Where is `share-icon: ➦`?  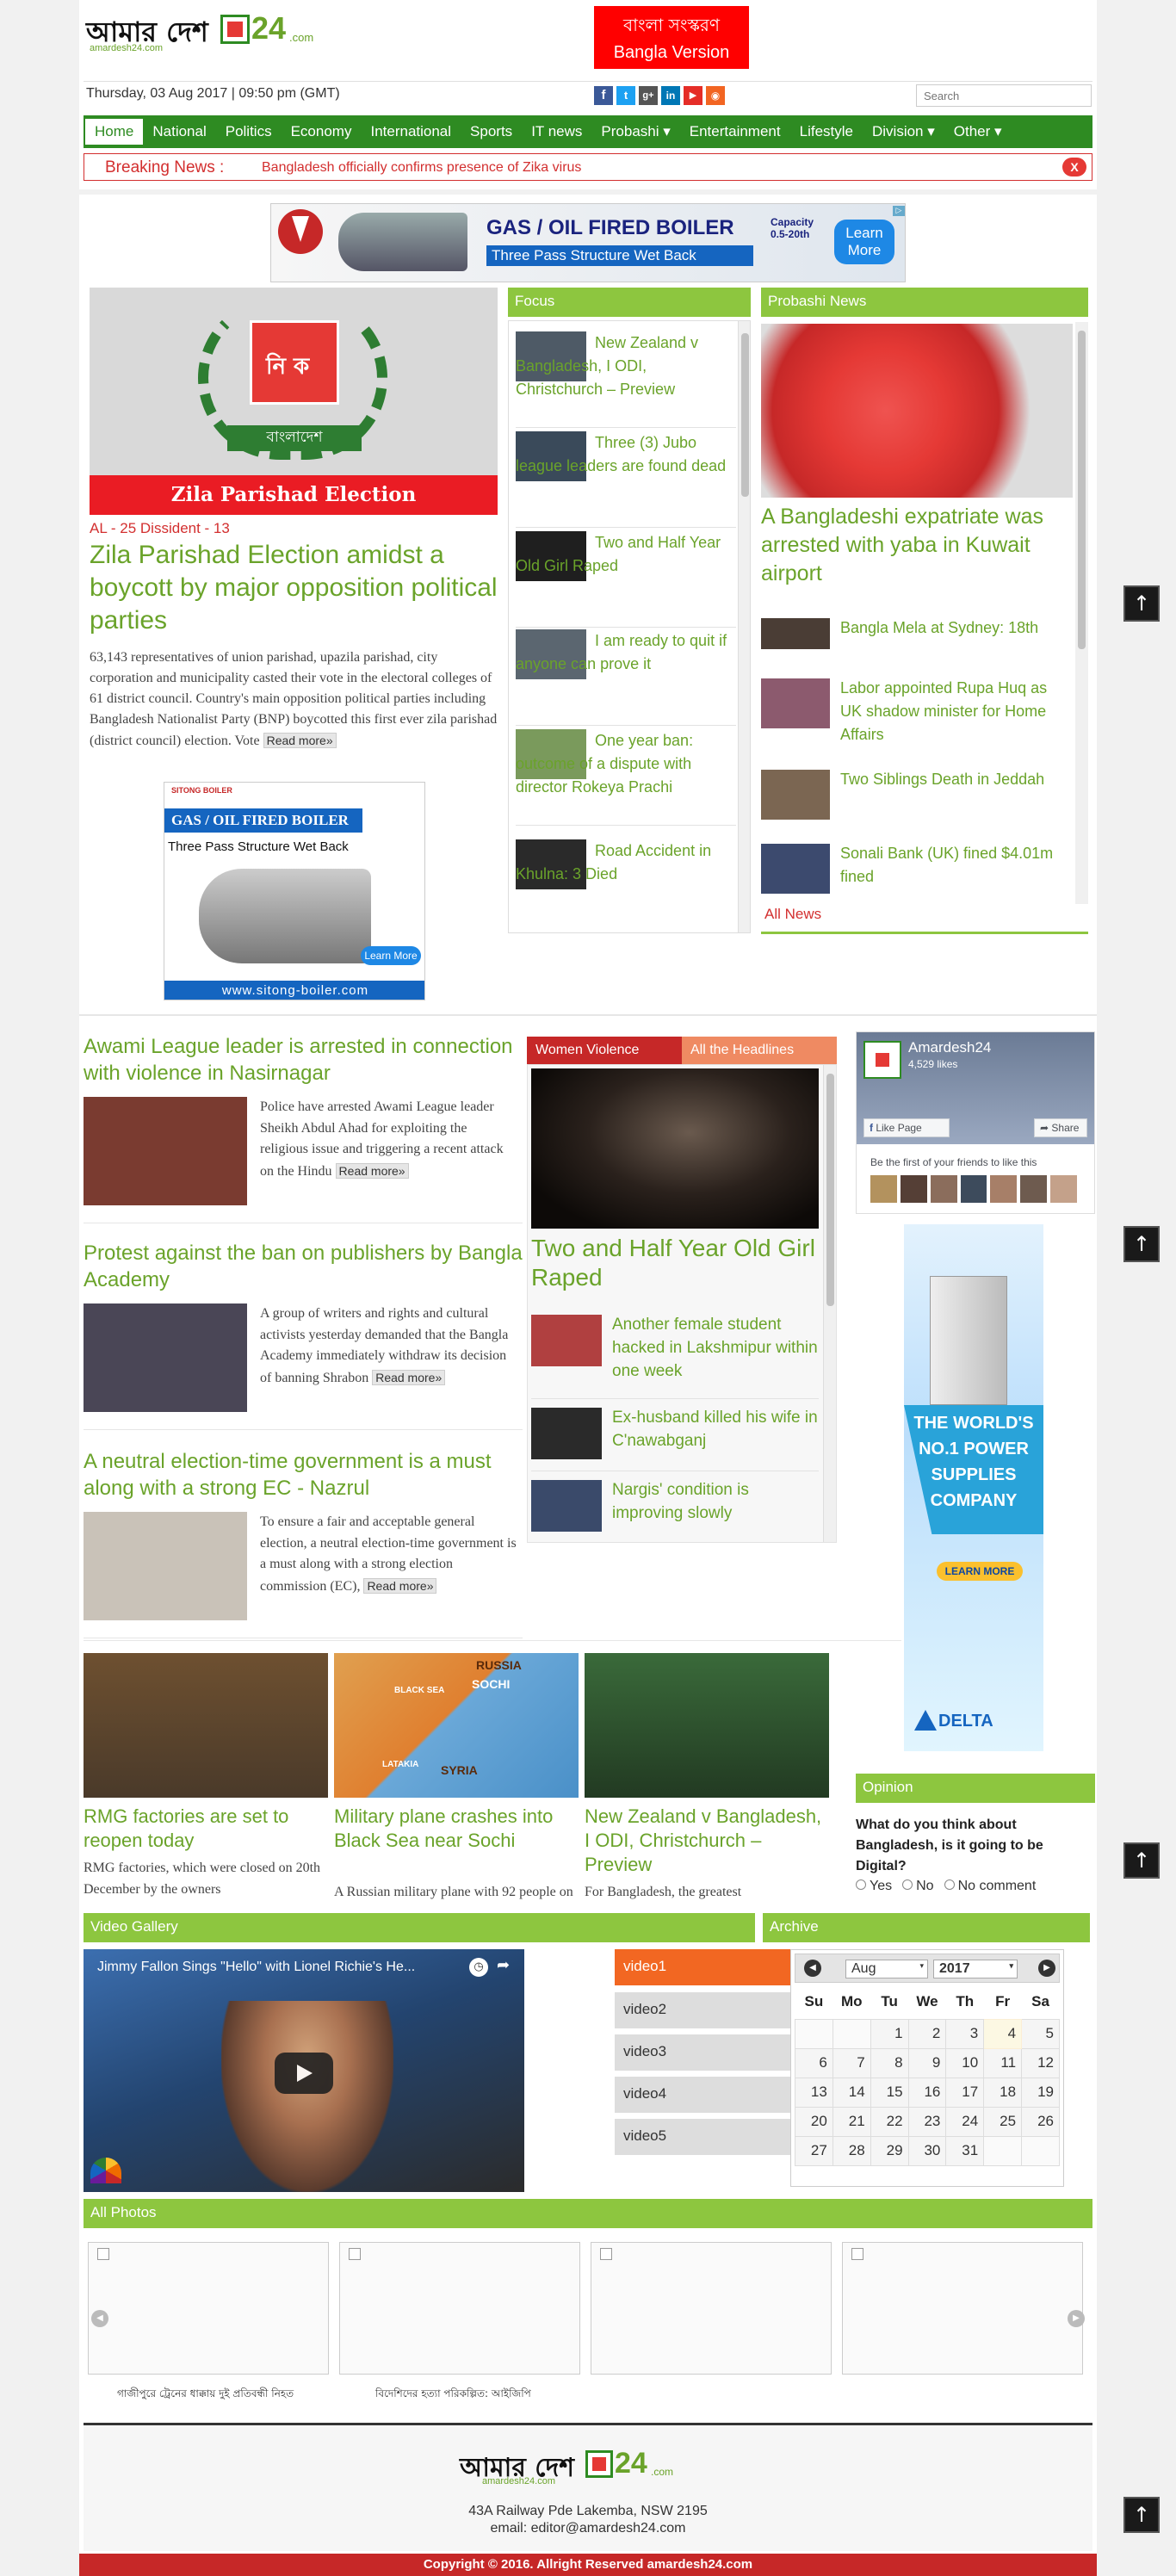 share-icon: ➦ is located at coordinates (503, 1965).